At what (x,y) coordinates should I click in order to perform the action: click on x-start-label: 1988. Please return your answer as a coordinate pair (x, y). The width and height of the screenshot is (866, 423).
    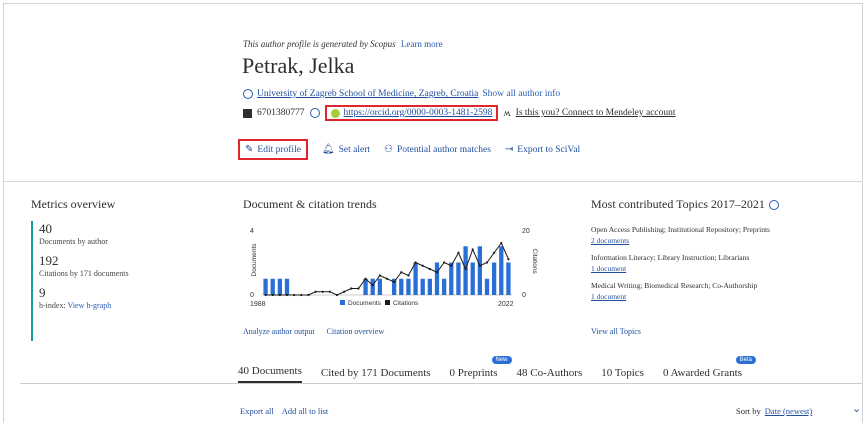
    Looking at the image, I should click on (258, 304).